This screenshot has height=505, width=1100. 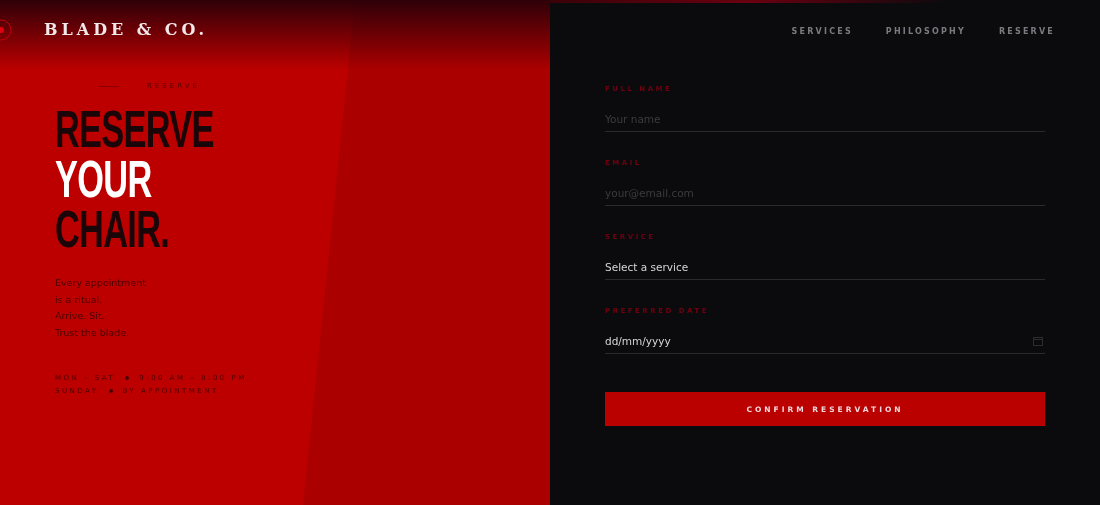 I want to click on calendar-icon, so click(x=1038, y=341).